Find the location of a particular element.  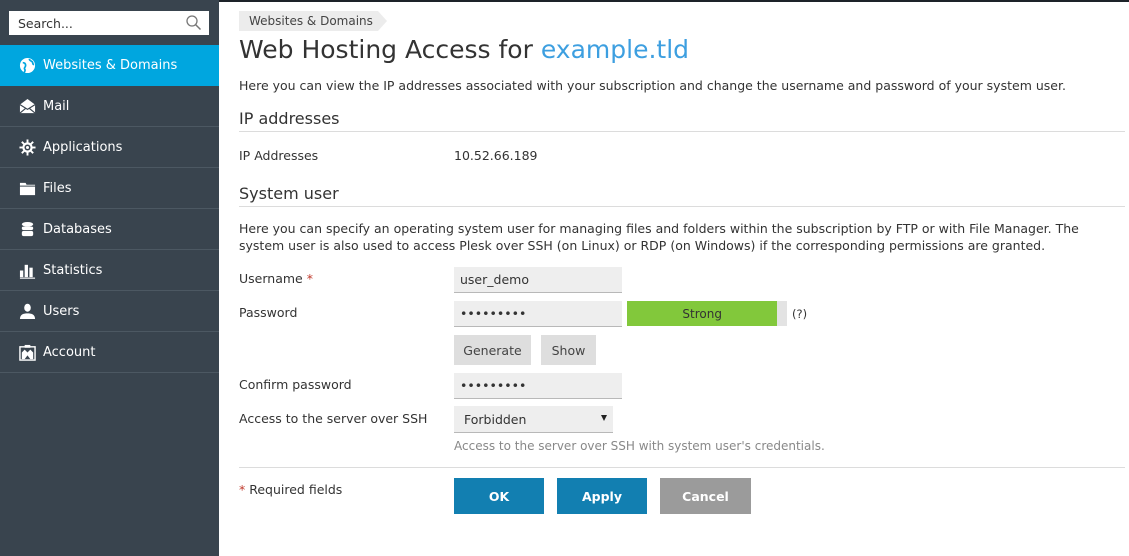

globe-icon is located at coordinates (27, 65).